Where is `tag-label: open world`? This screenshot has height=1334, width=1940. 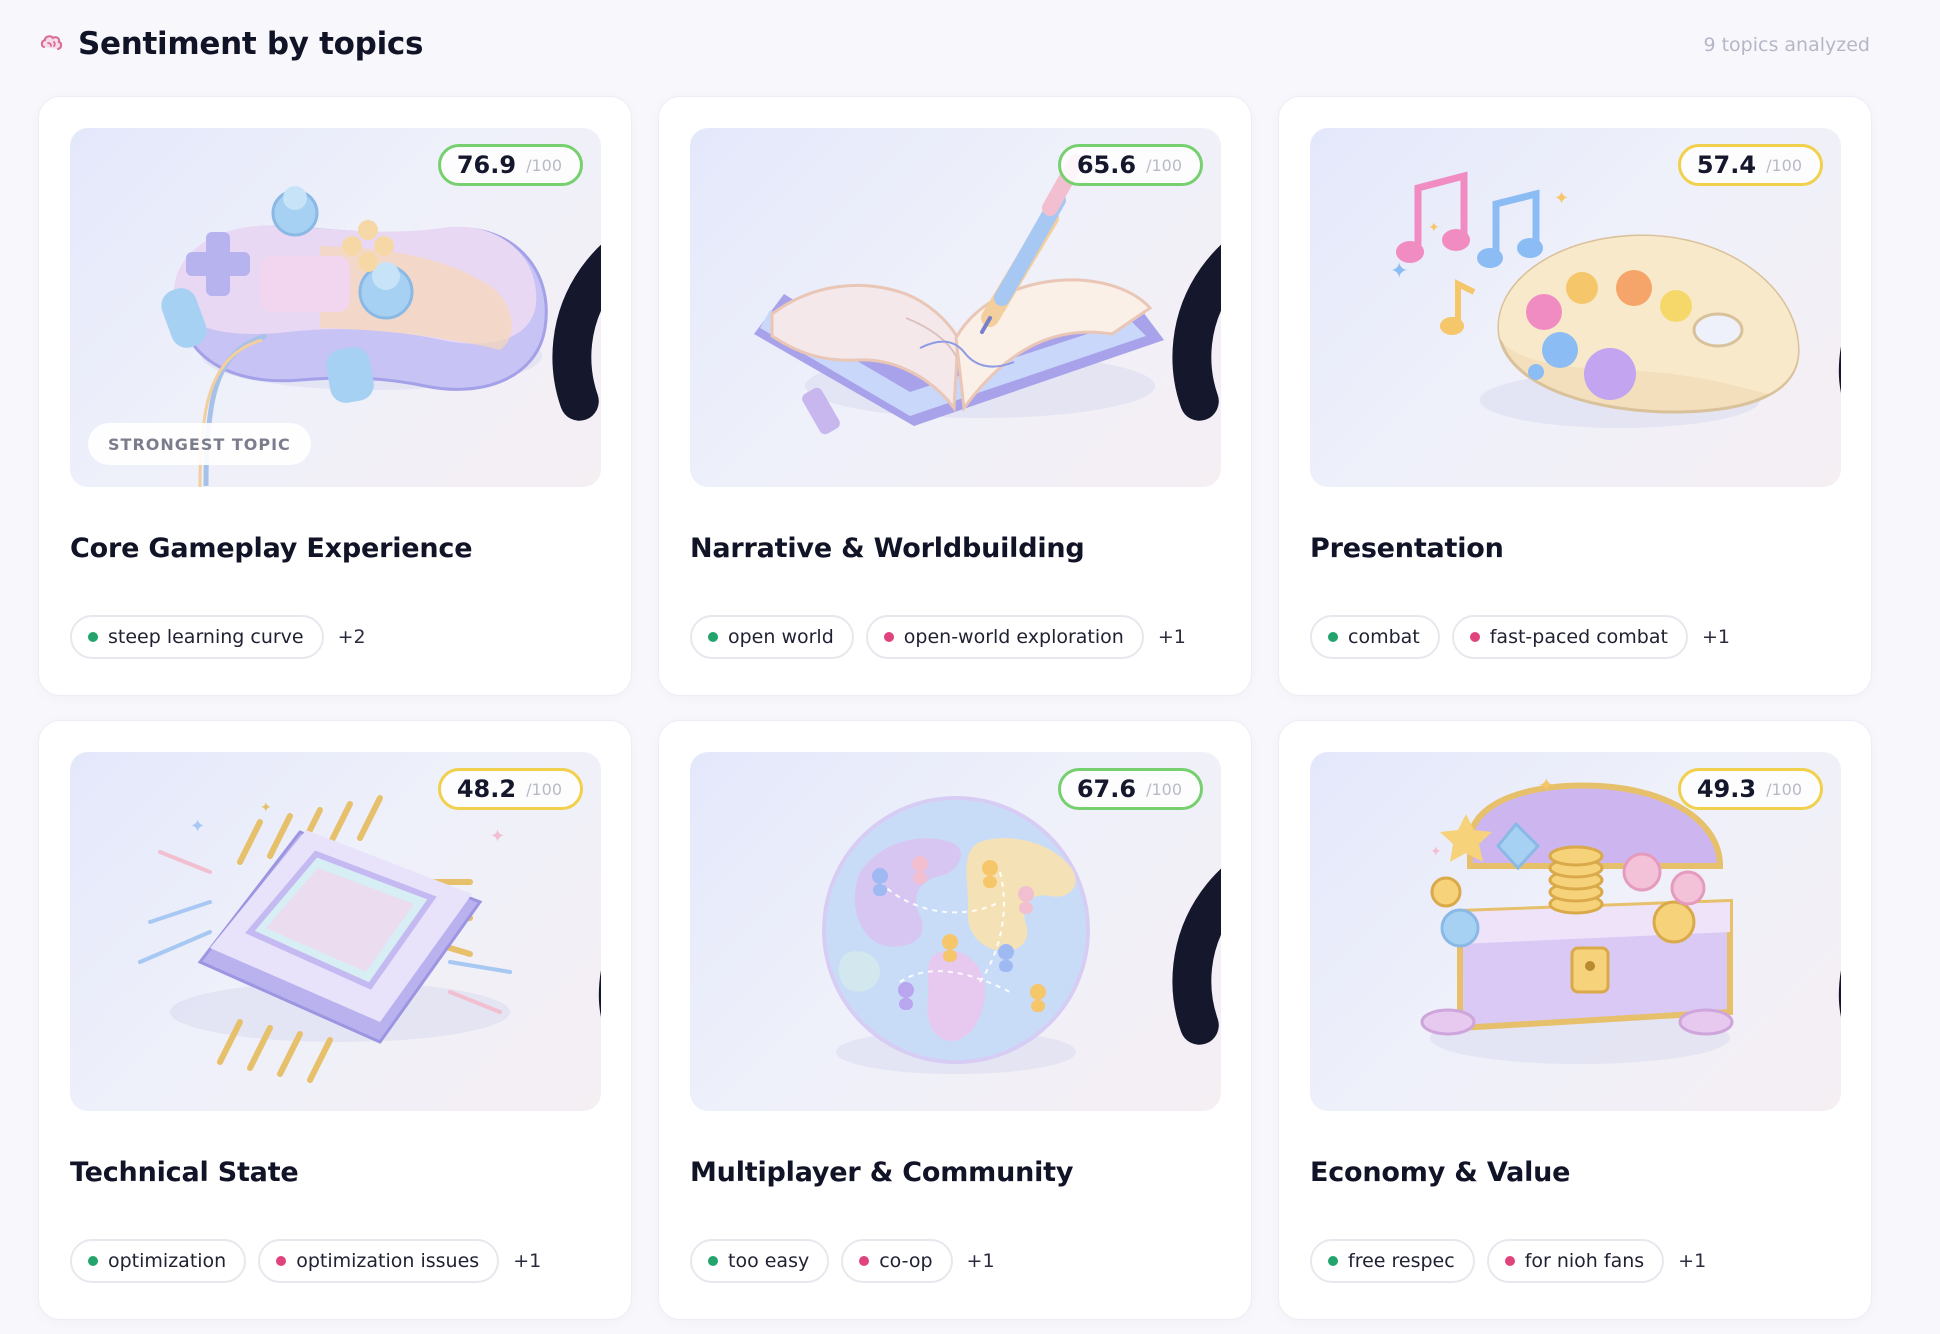 tag-label: open world is located at coordinates (781, 637).